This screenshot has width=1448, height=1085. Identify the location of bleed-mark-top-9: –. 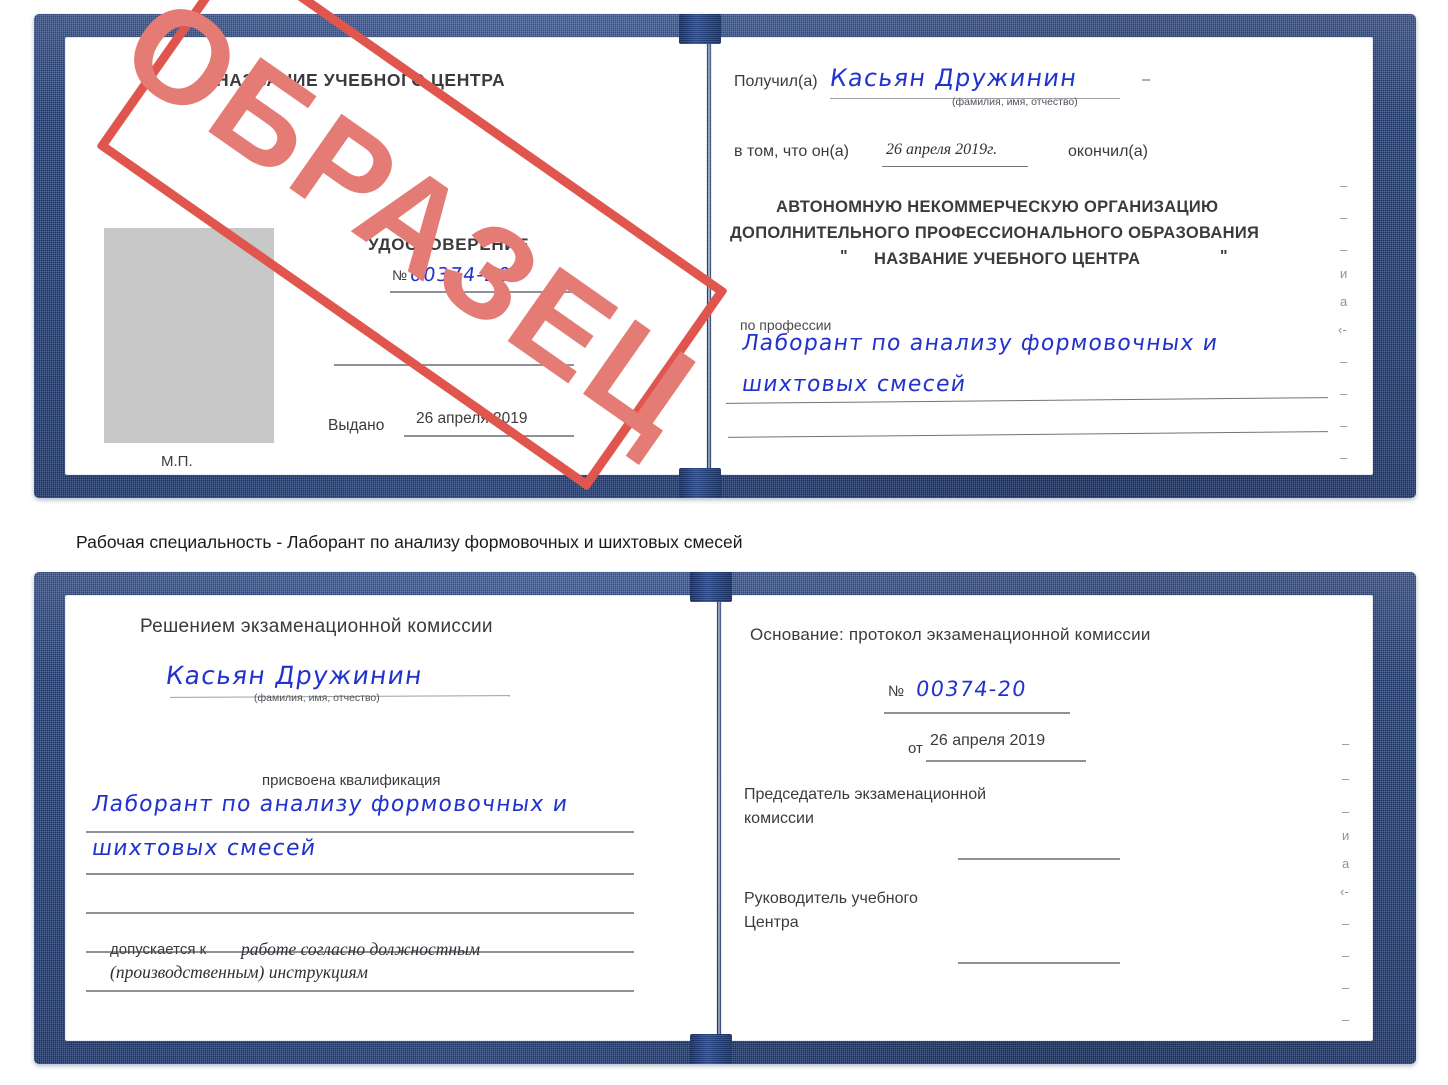
(1344, 457).